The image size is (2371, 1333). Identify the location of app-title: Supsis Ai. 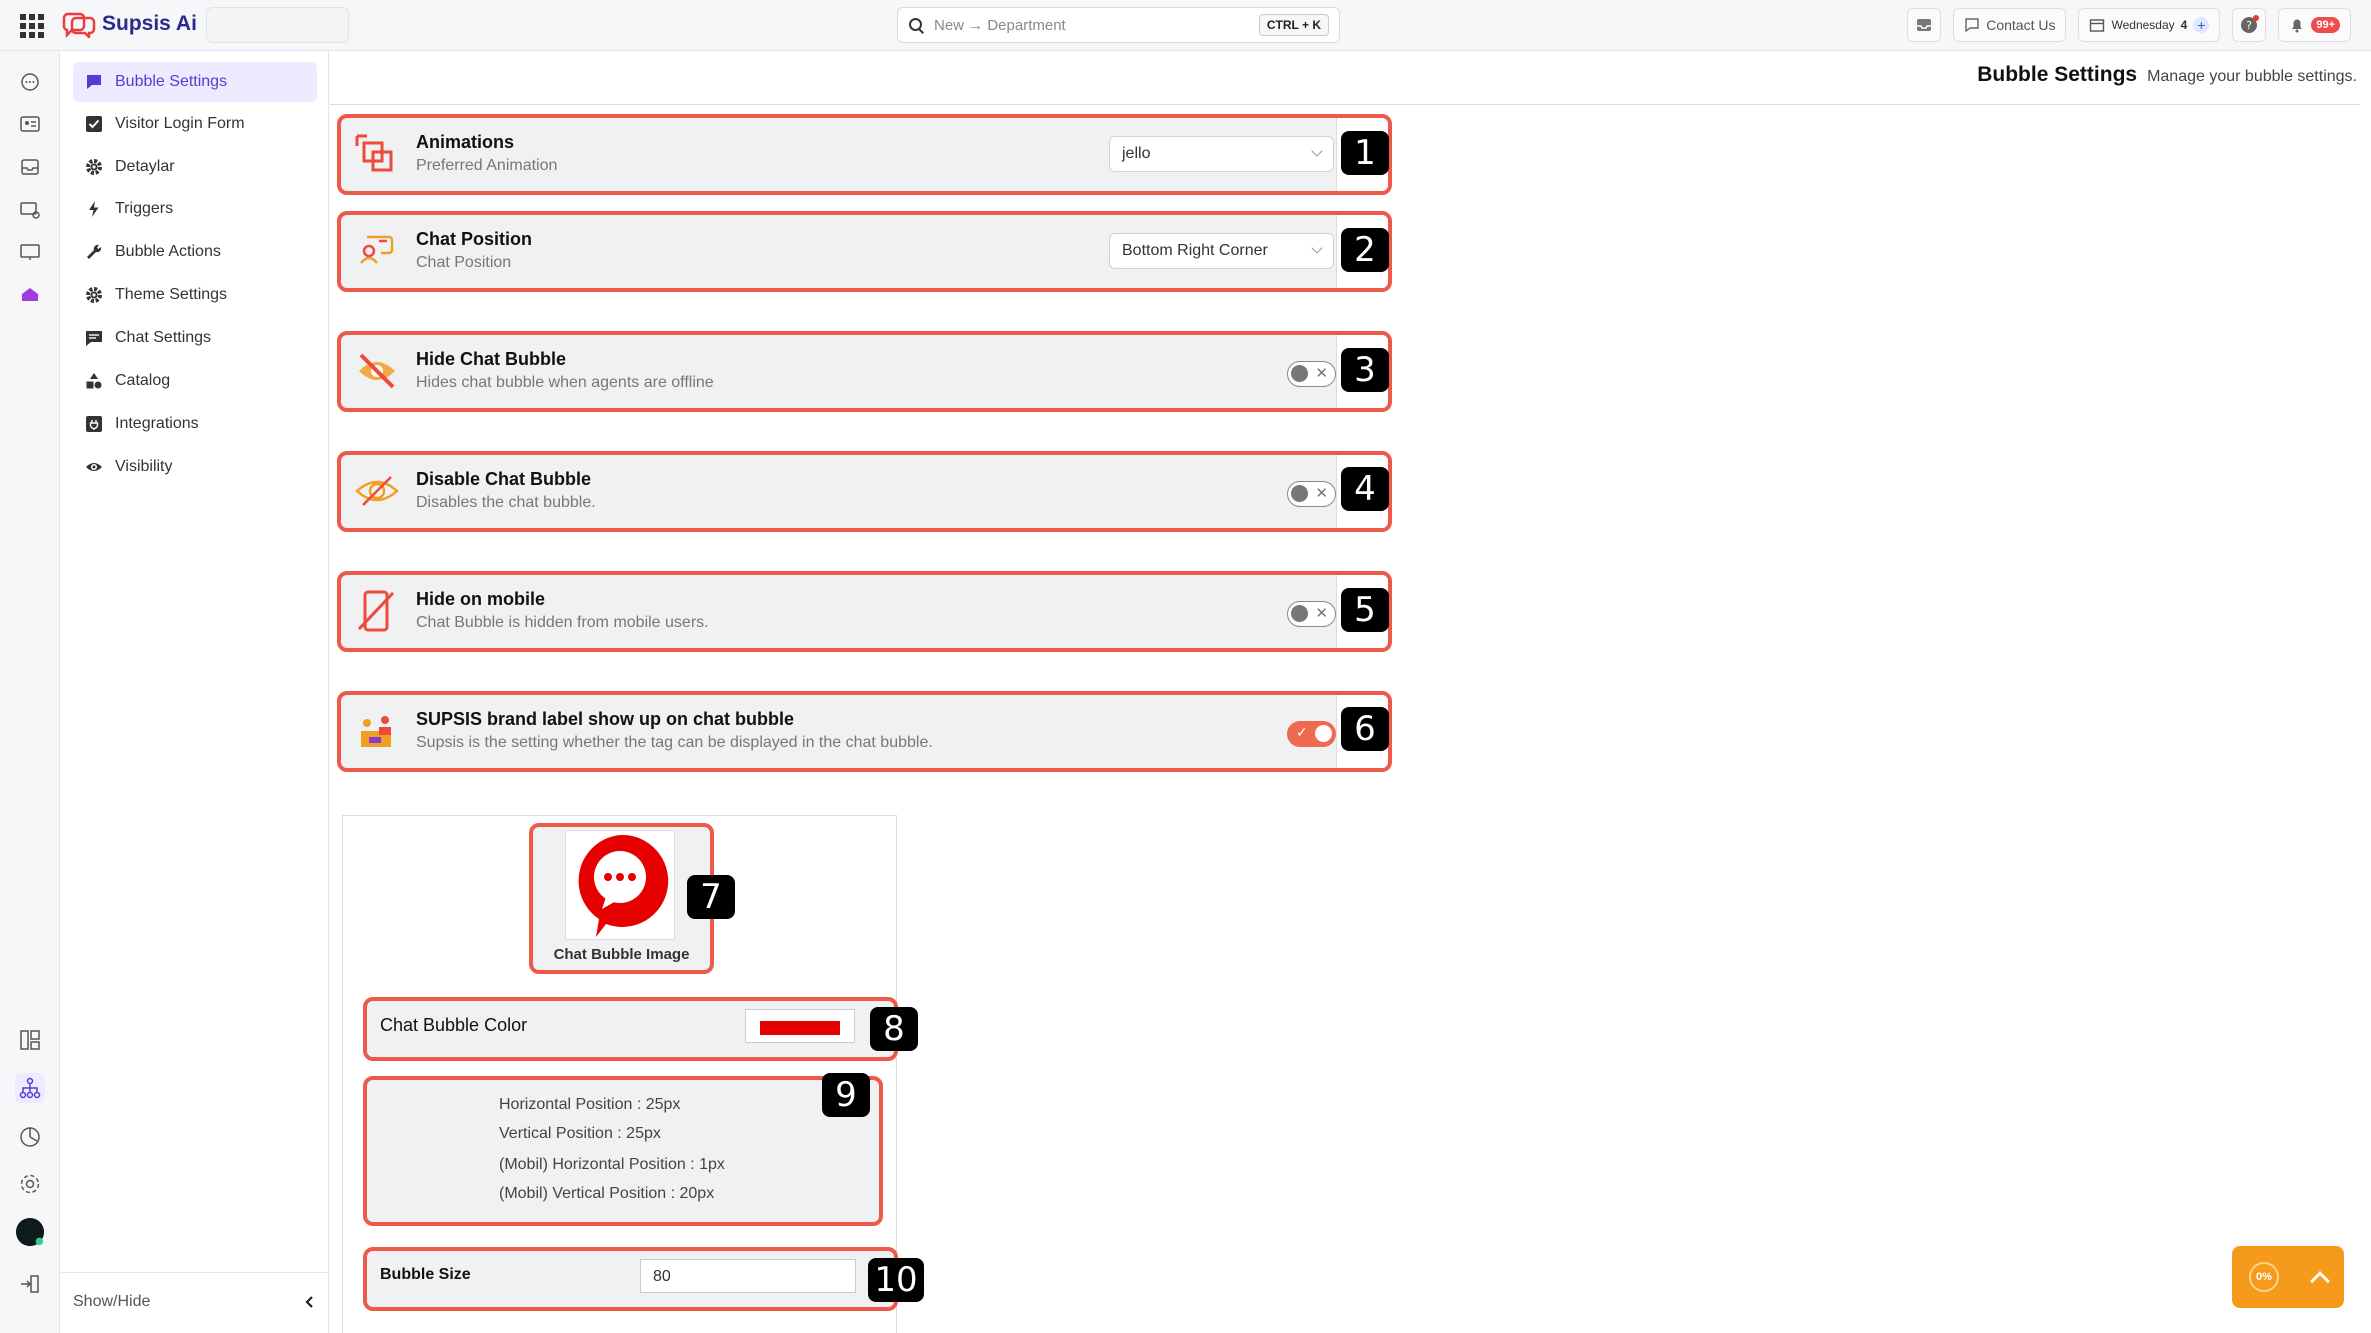
(149, 23).